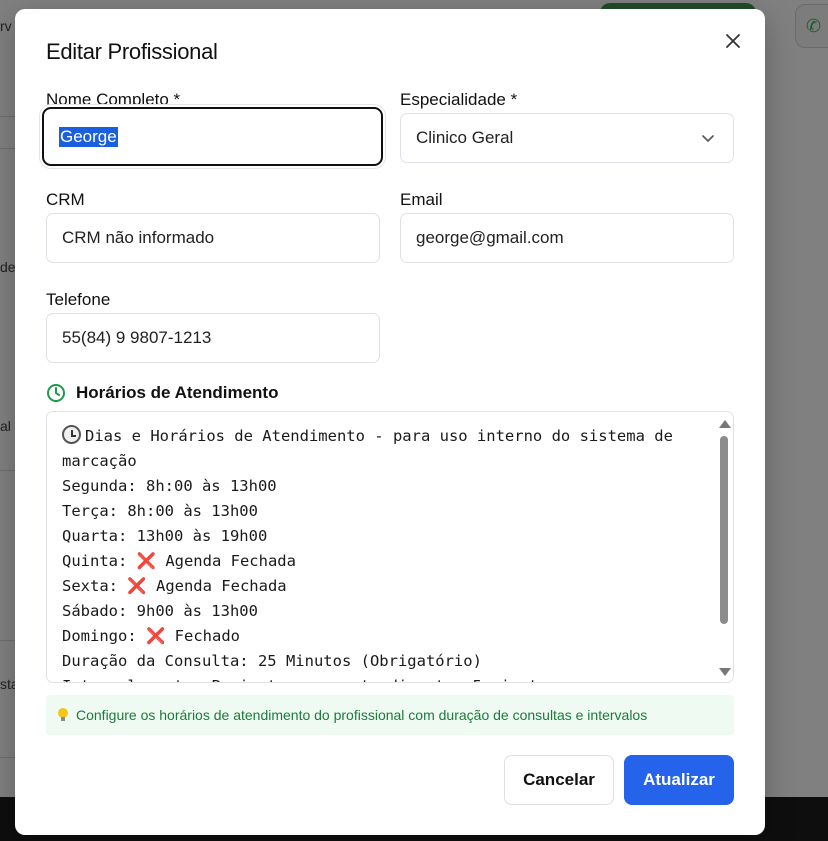  I want to click on specialty-select: Clinico Geral, so click(567, 138).